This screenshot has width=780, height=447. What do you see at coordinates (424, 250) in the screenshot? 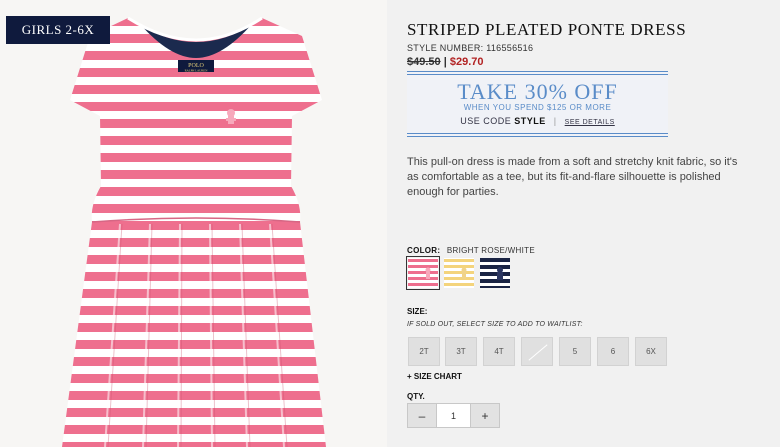
I see `color-label-title: COLOR:` at bounding box center [424, 250].